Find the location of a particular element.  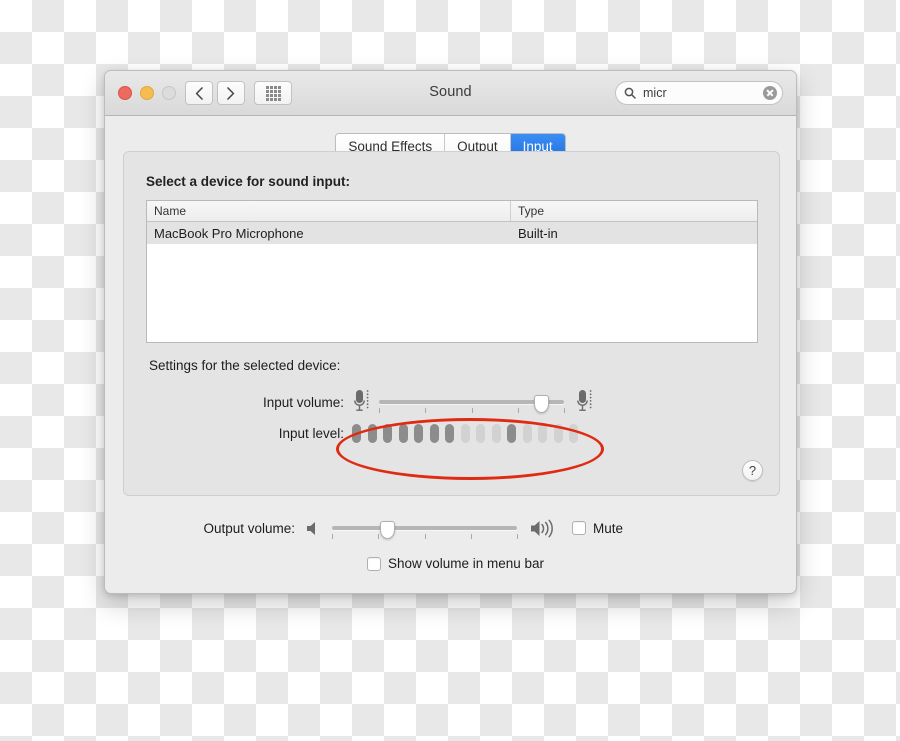

select-device-label: Select a device for sound input: is located at coordinates (248, 181).